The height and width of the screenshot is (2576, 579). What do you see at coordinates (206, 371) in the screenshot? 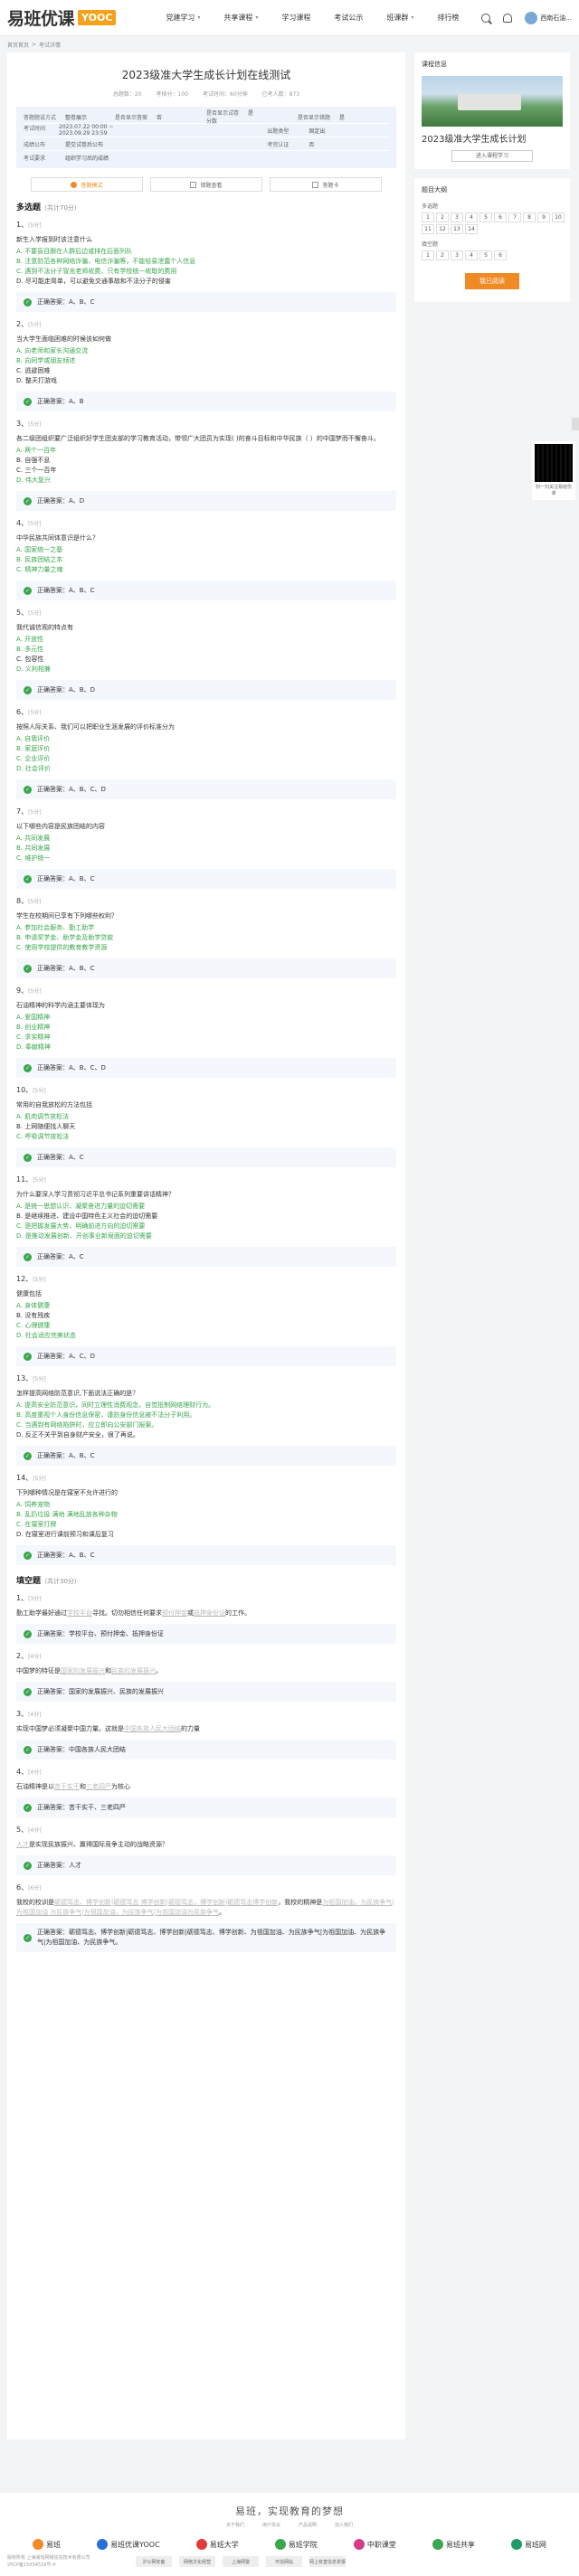
I see `question-option: C. 逃避困难` at bounding box center [206, 371].